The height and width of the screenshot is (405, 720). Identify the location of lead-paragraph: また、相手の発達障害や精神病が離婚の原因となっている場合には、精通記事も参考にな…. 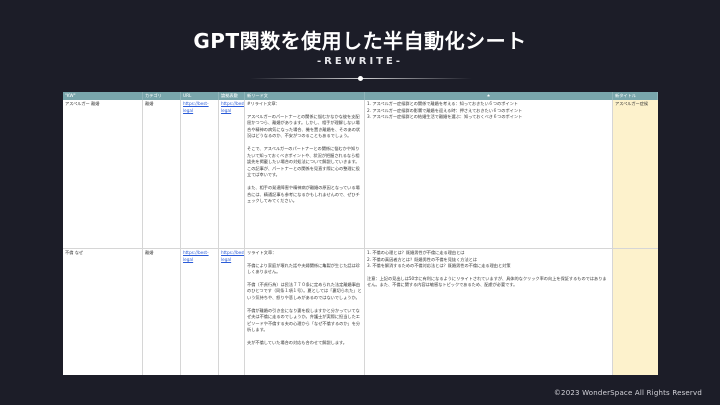
(303, 194).